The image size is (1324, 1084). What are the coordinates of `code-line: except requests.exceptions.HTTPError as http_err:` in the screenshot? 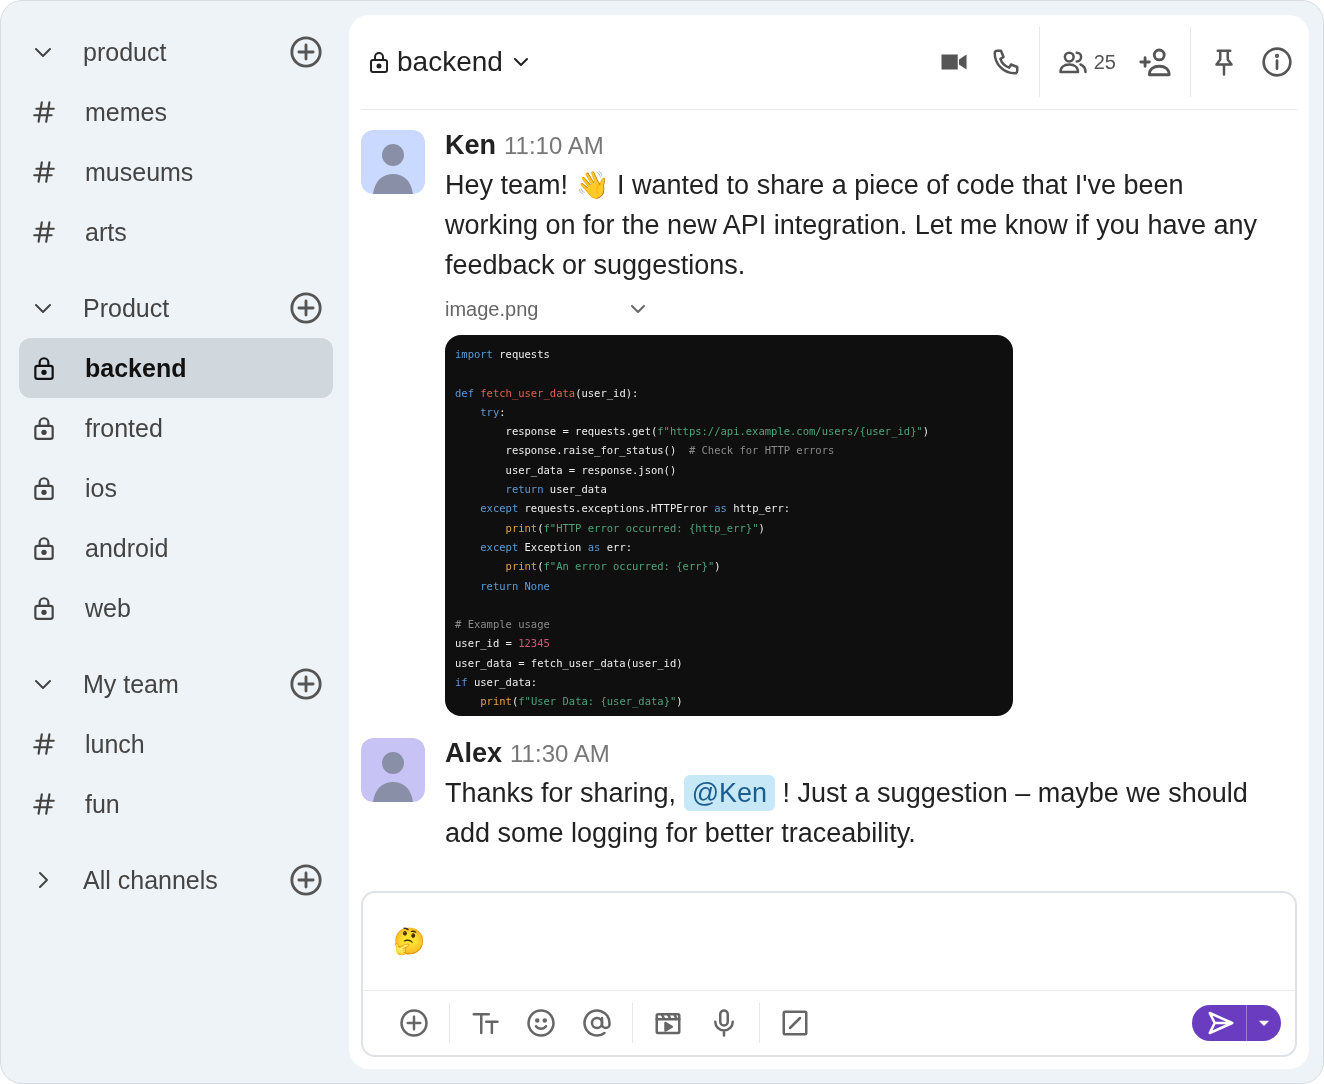 It's located at (635, 509).